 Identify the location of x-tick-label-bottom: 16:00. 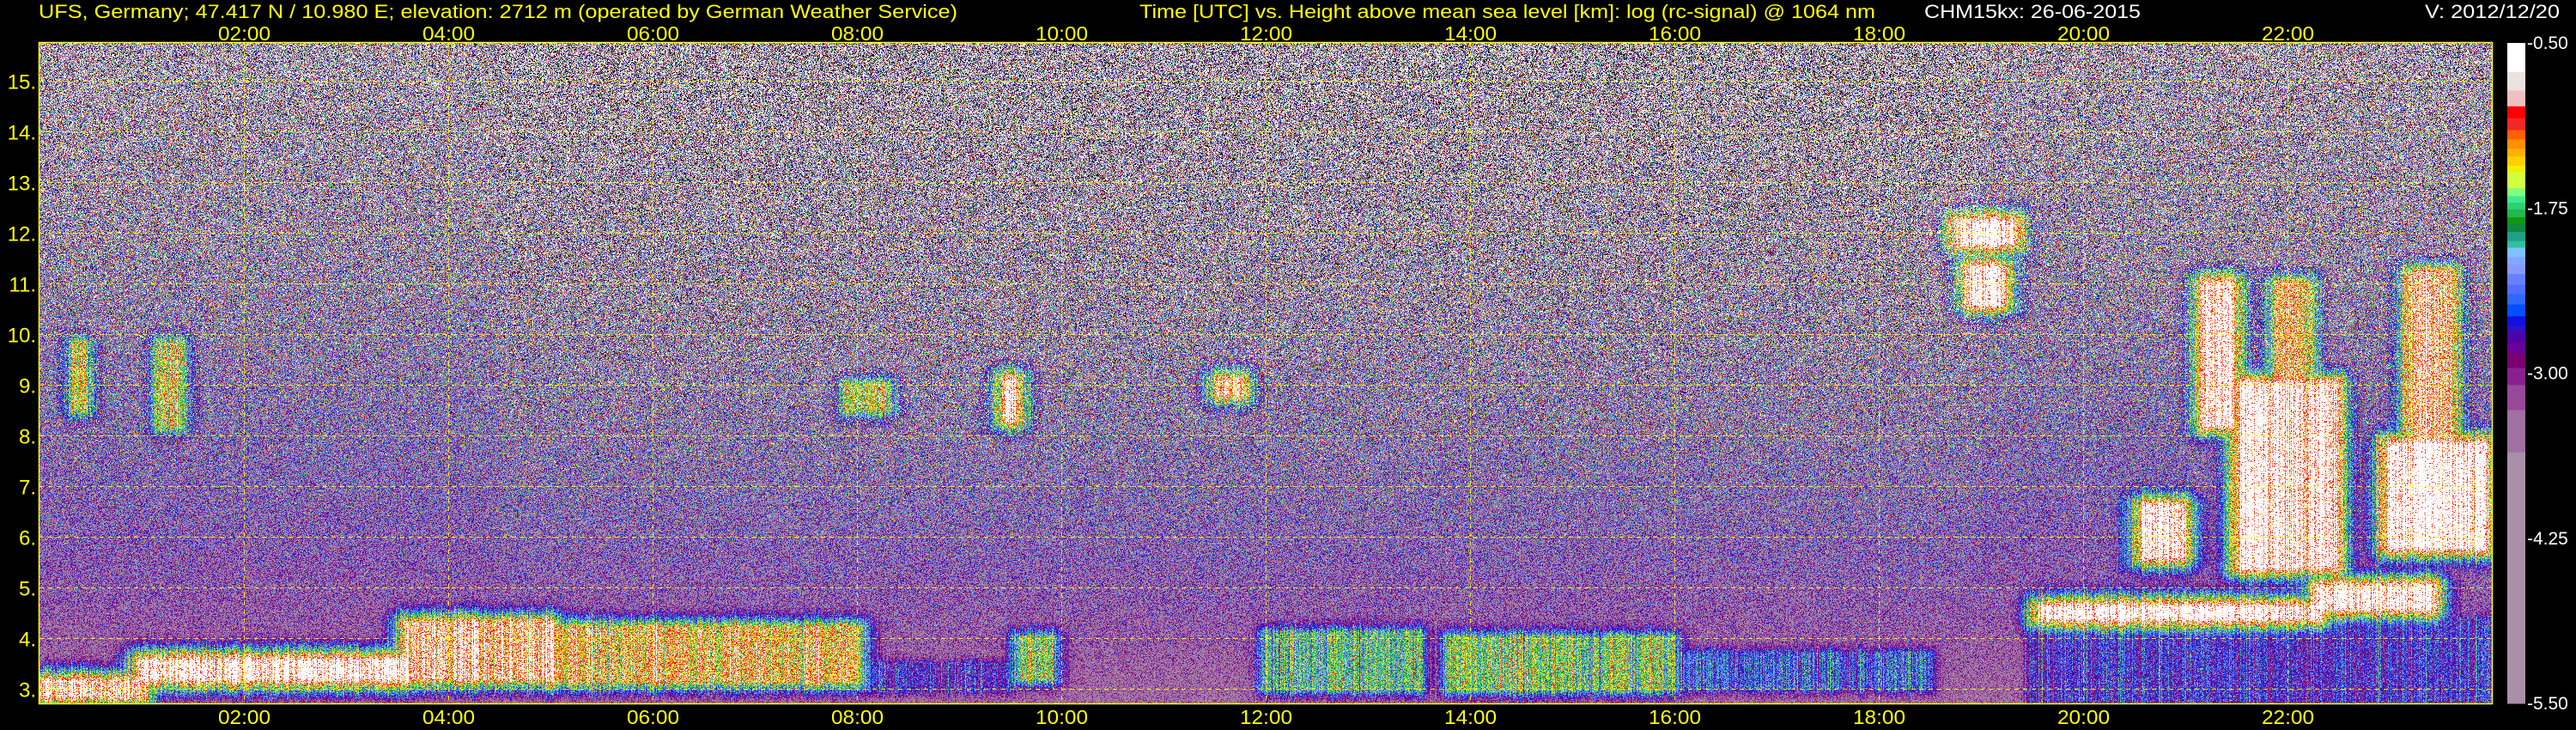
(1675, 717).